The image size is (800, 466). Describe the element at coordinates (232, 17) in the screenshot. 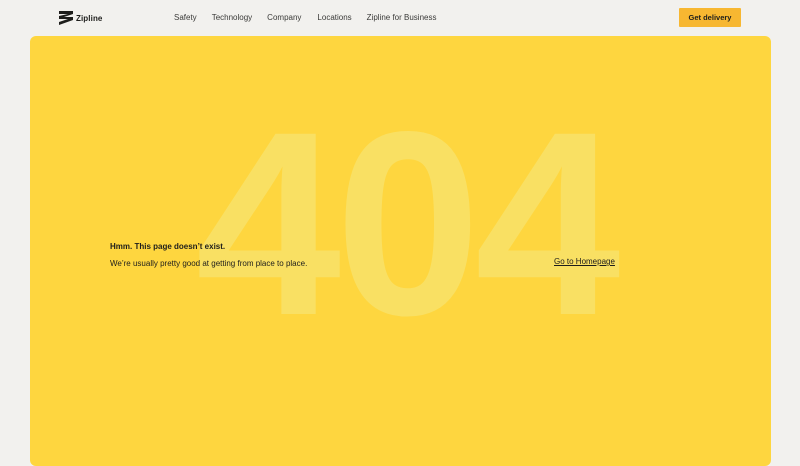

I see `nav-link-technology: Technology` at that location.